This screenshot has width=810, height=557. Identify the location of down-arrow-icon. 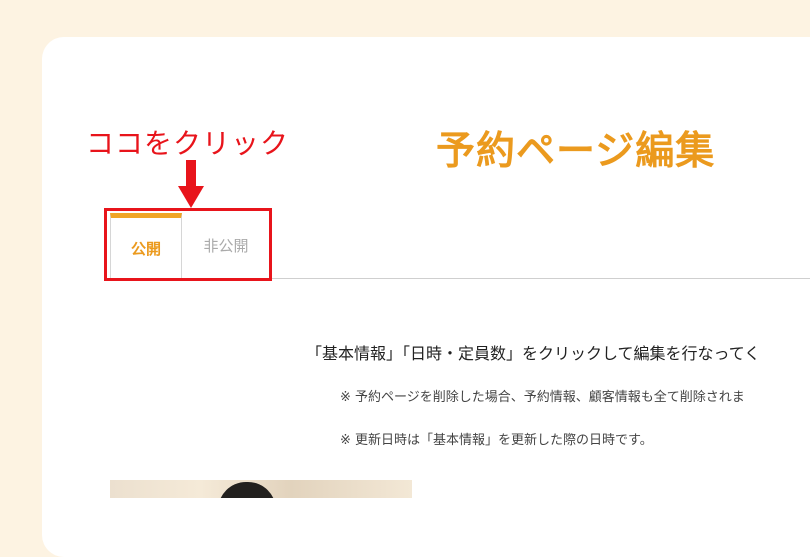
(191, 184).